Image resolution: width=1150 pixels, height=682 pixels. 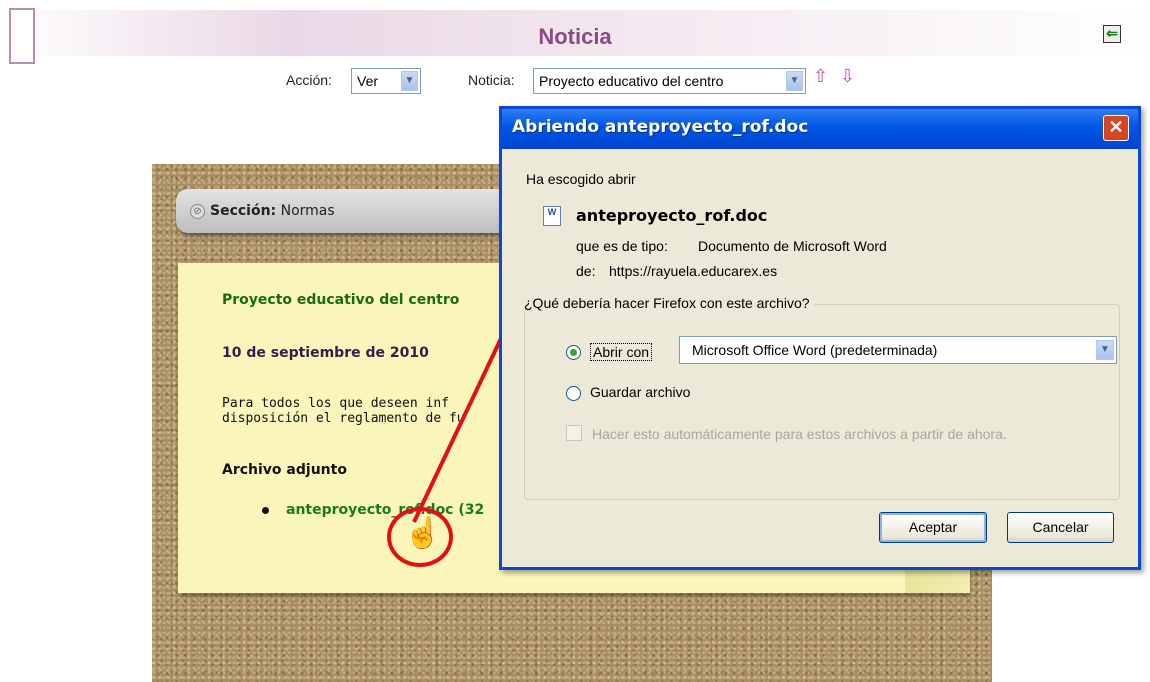 I want to click on dialog-titlebar: Abriendo anteproyecto_rof.doc ✕, so click(x=820, y=129).